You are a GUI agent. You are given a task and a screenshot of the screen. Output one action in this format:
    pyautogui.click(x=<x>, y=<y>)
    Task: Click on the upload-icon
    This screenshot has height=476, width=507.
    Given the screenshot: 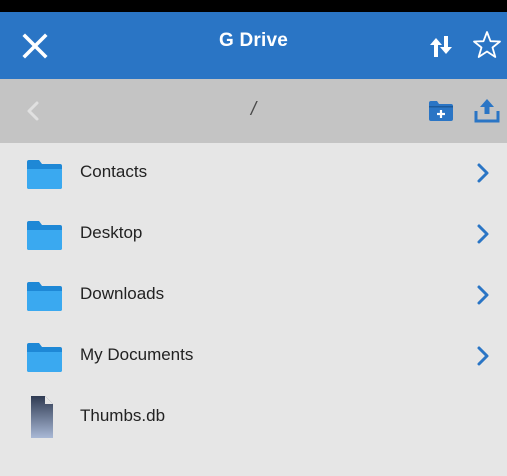 What is the action you would take?
    pyautogui.click(x=487, y=111)
    